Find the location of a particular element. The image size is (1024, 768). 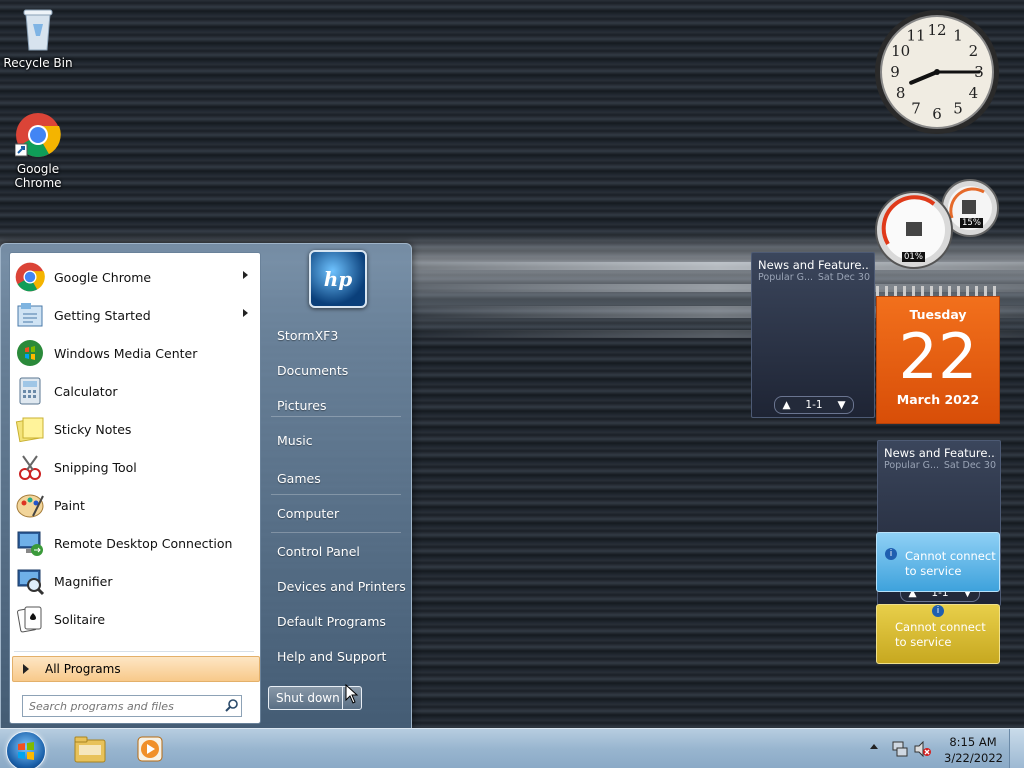

program-item-sticky-notes: Sticky Notes is located at coordinates (135, 429).